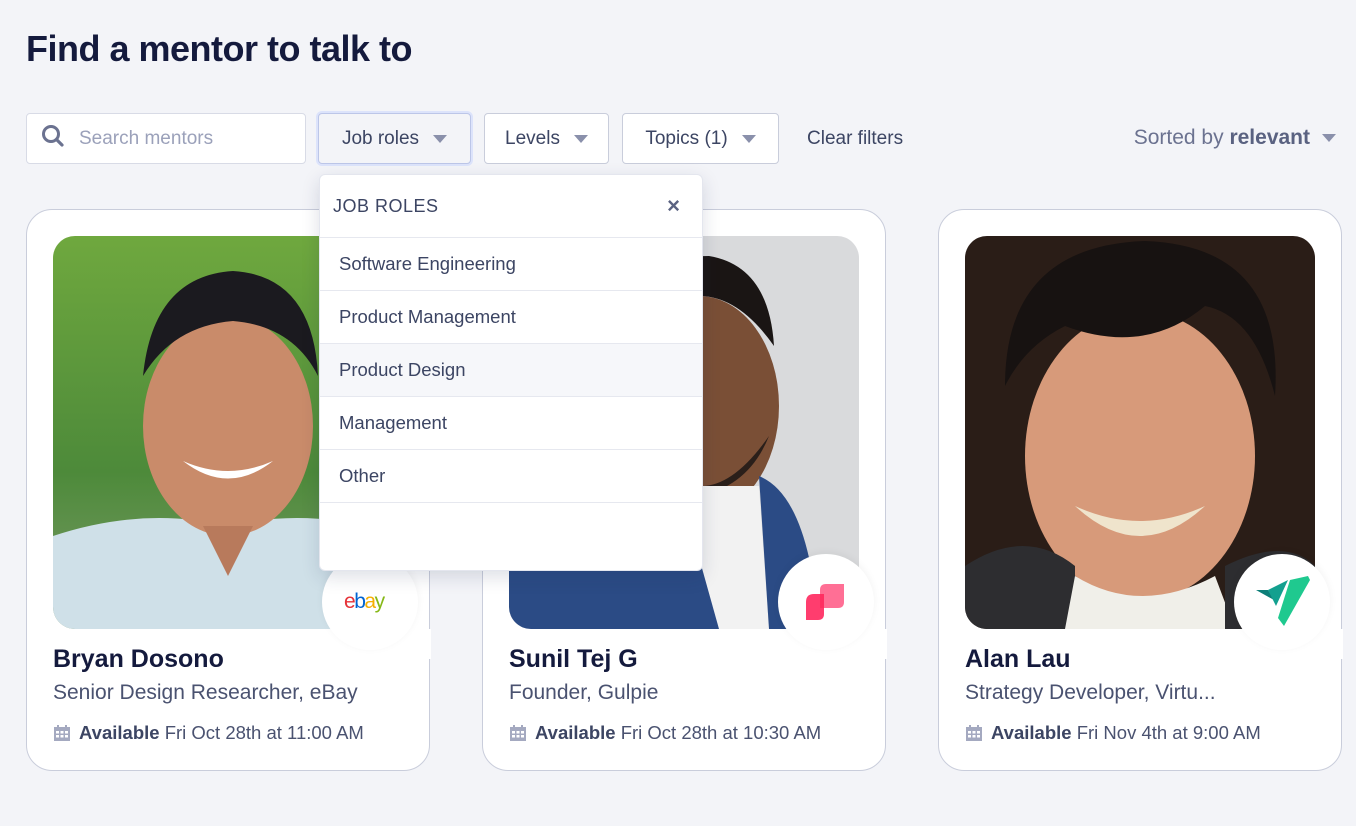  I want to click on availability-time: Fri Oct 28th at 11:00 AM, so click(264, 732).